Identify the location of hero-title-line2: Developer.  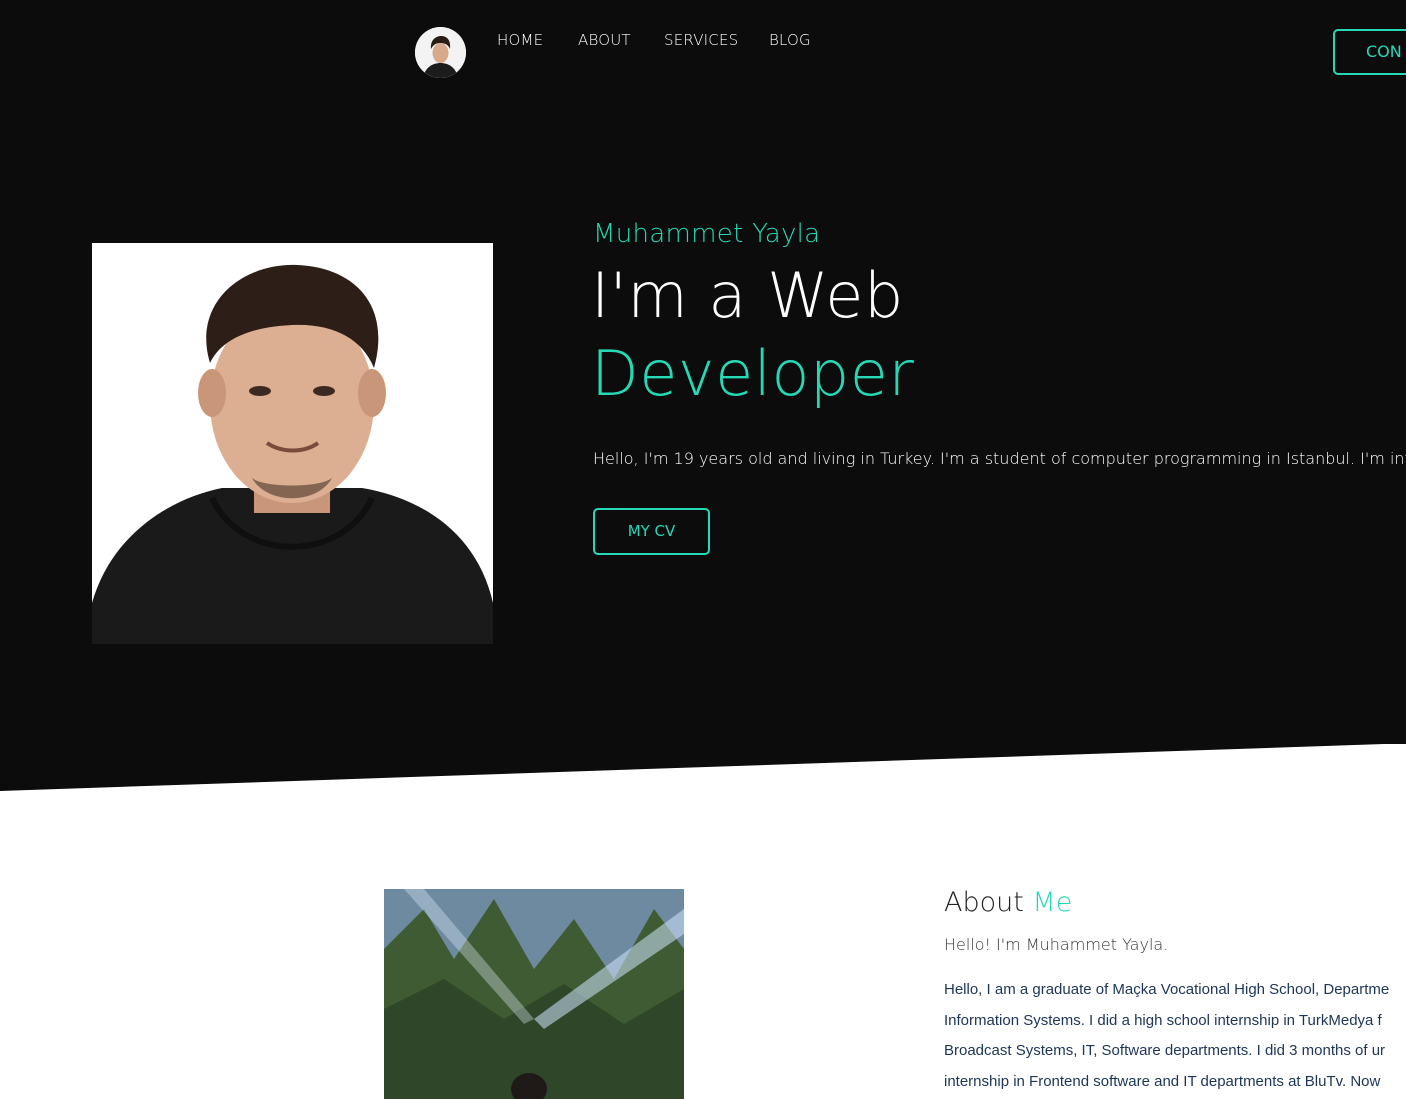
(753, 373).